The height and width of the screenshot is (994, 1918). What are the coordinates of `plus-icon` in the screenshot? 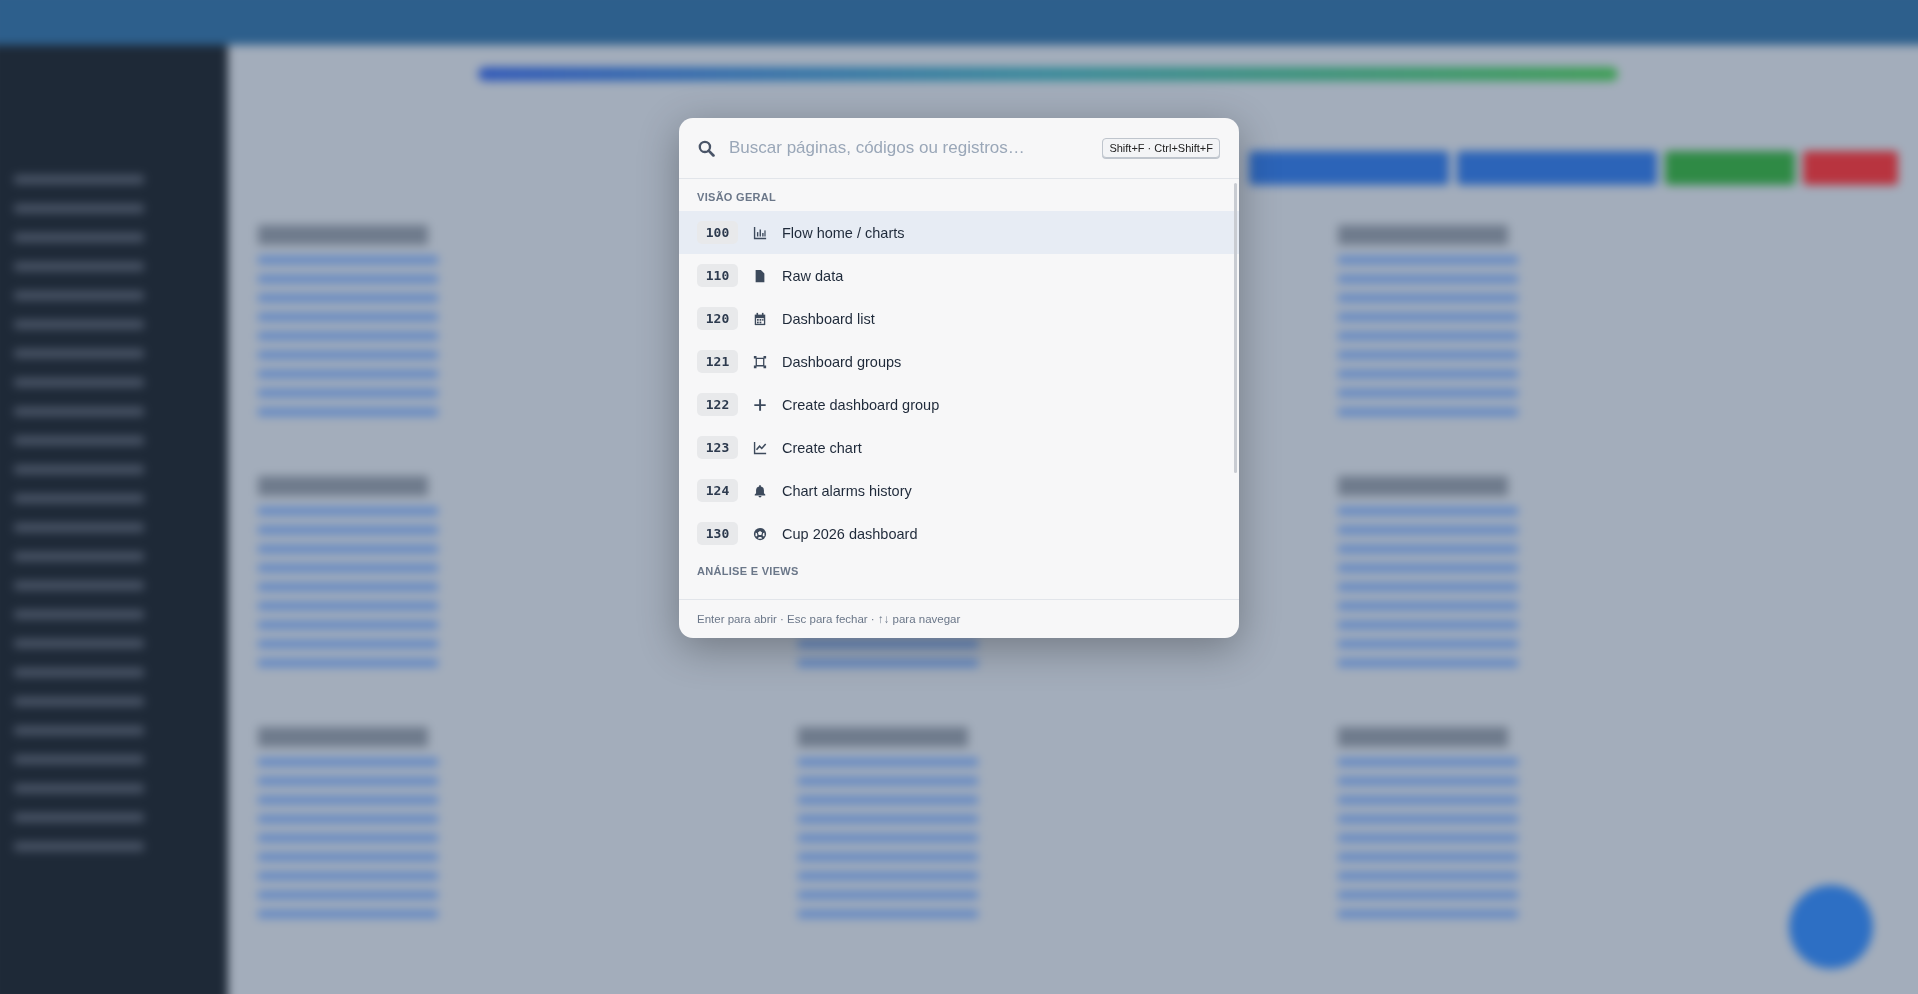 It's located at (760, 404).